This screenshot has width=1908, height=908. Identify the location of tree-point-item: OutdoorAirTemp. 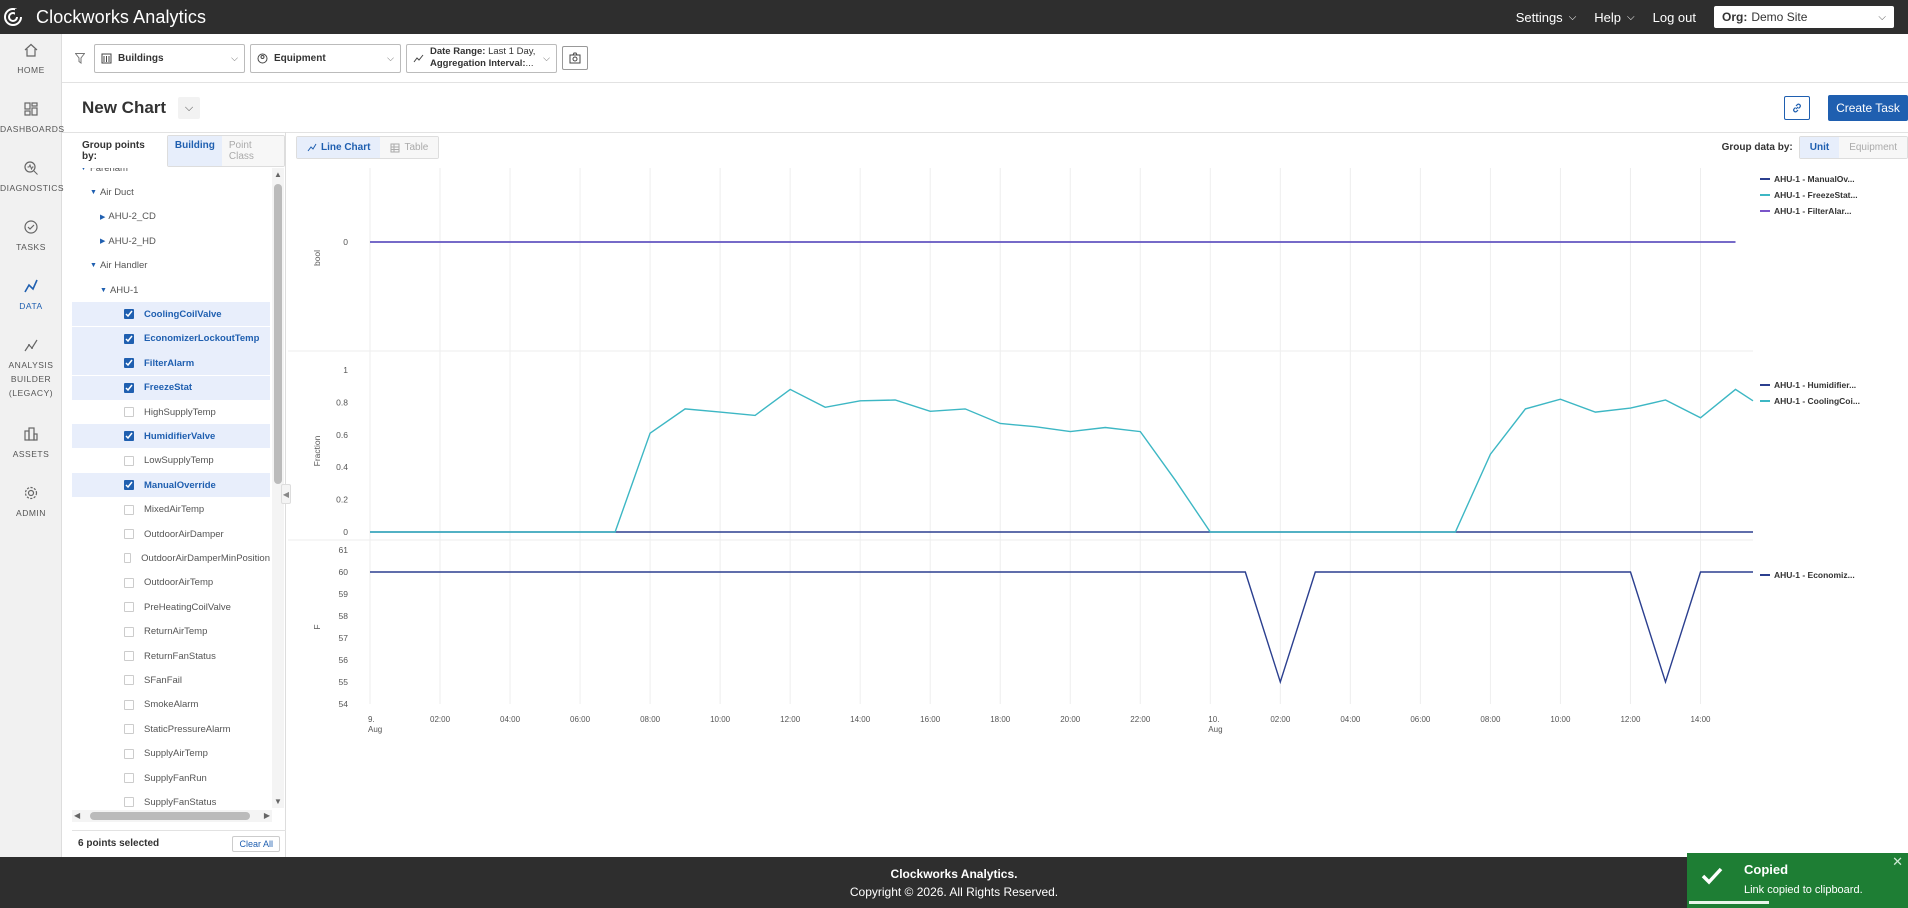
(171, 583).